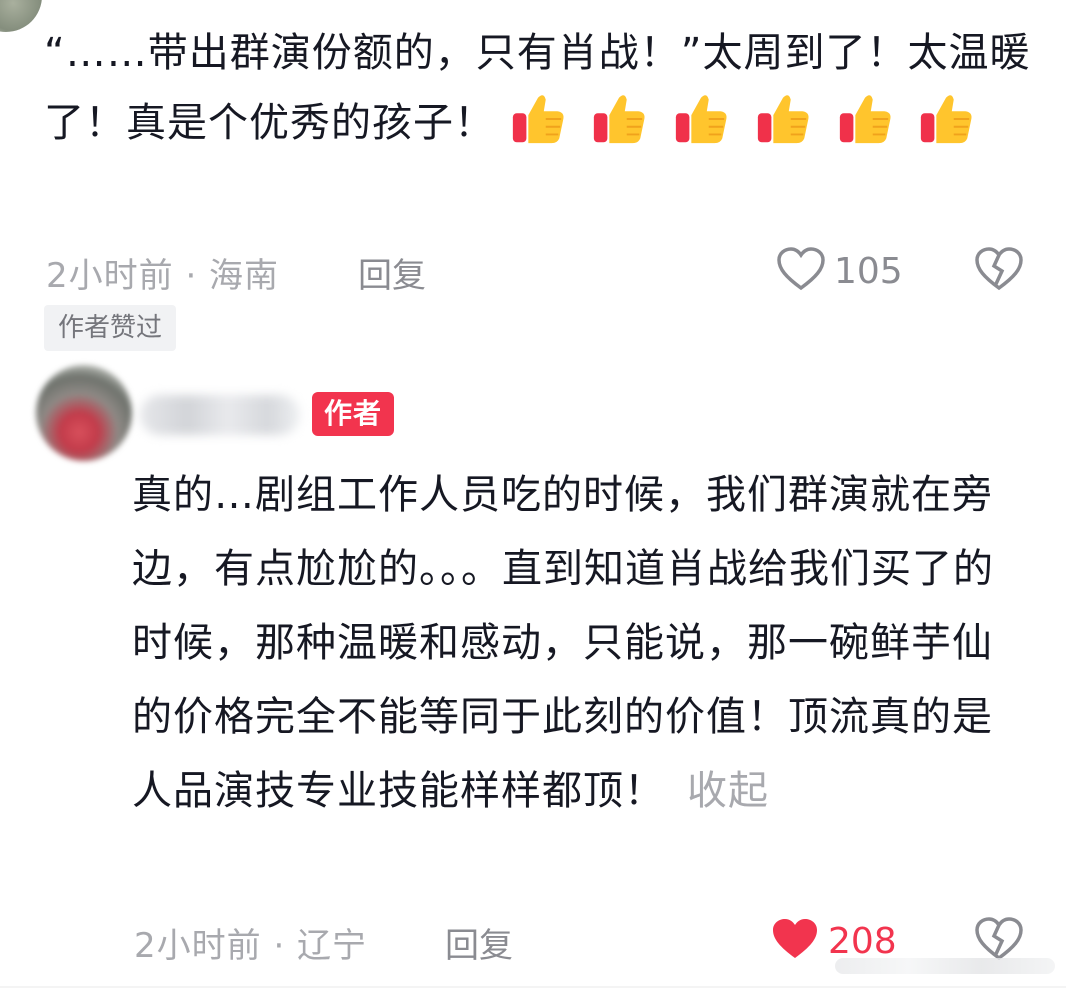  Describe the element at coordinates (795, 941) in the screenshot. I see `heart-filled-icon` at that location.